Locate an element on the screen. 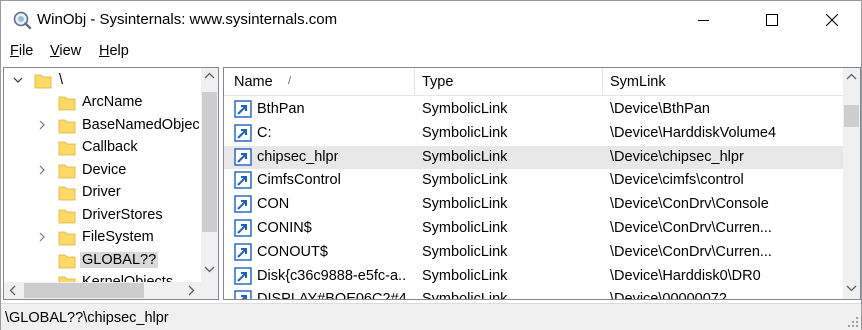  tree-item-label: Device is located at coordinates (104, 169).